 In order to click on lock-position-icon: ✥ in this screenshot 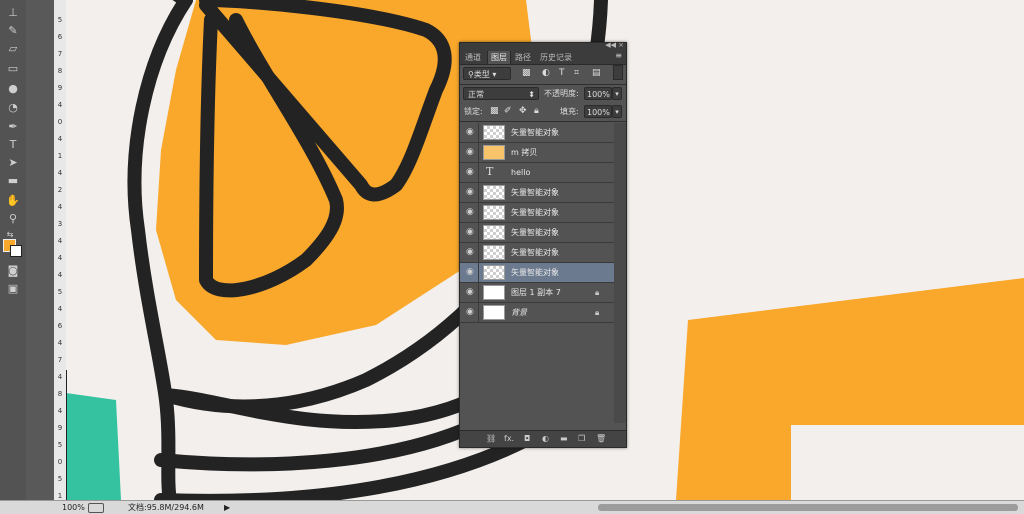, I will do `click(523, 111)`.